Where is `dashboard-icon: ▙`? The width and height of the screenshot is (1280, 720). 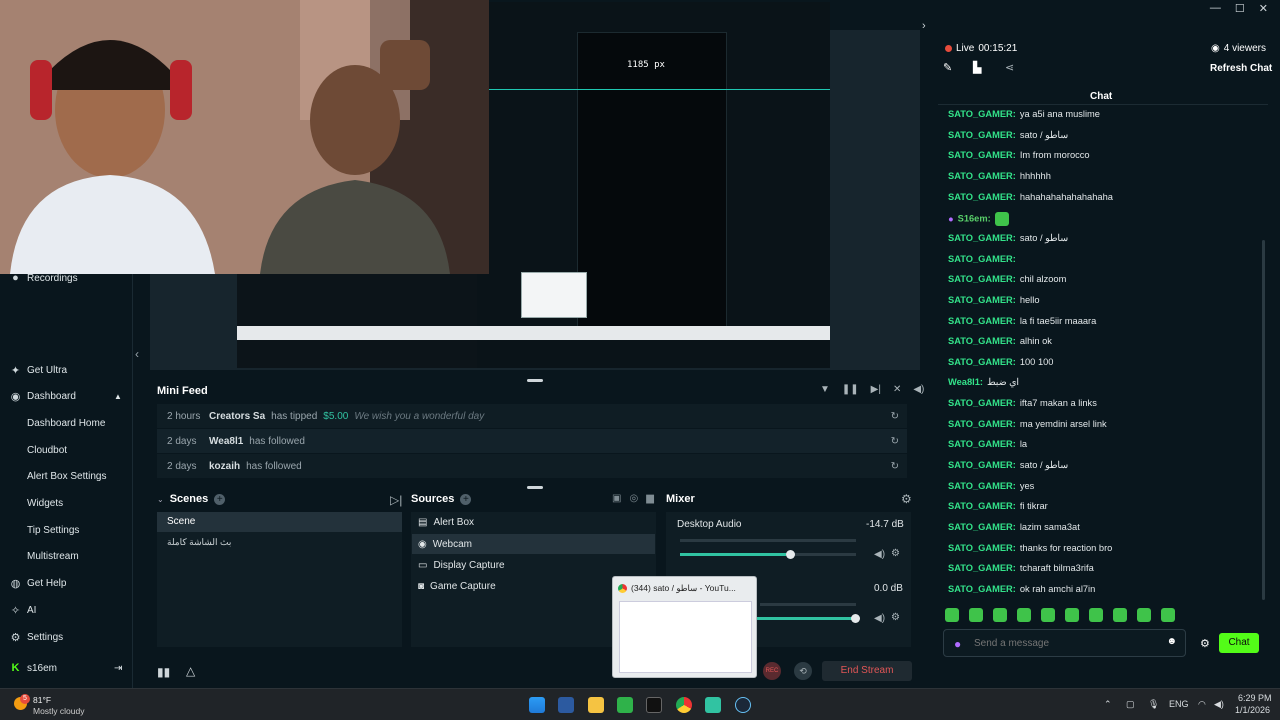 dashboard-icon: ▙ is located at coordinates (977, 67).